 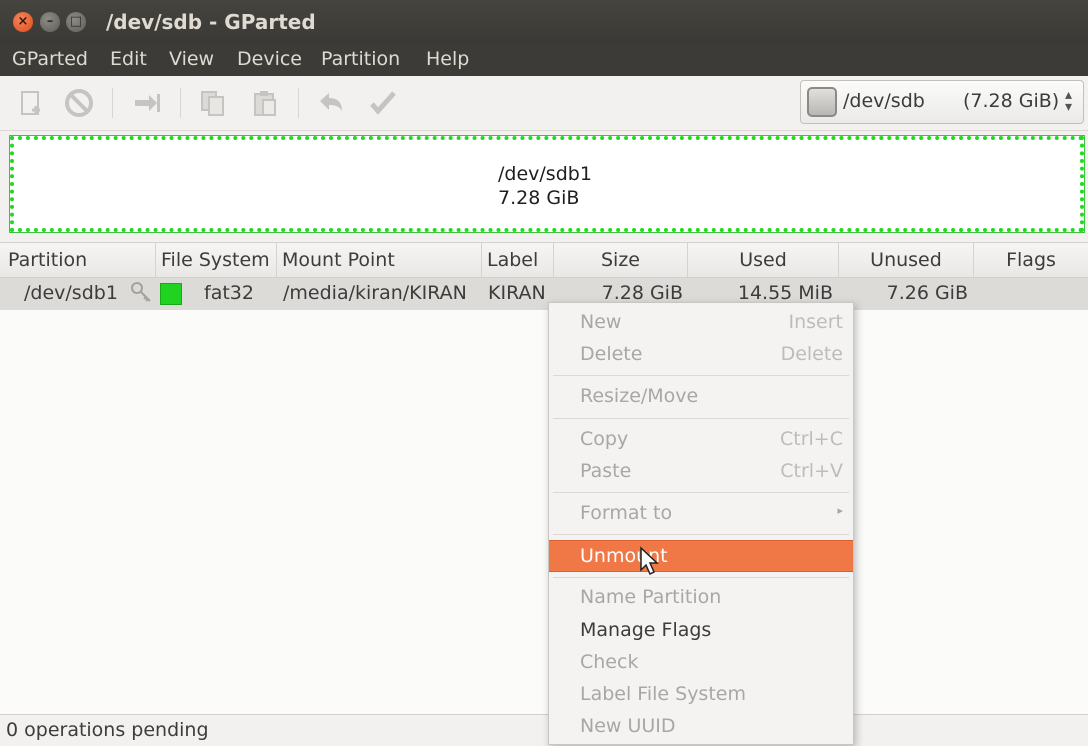 What do you see at coordinates (646, 630) in the screenshot?
I see `menu-item-label: Manage Flags` at bounding box center [646, 630].